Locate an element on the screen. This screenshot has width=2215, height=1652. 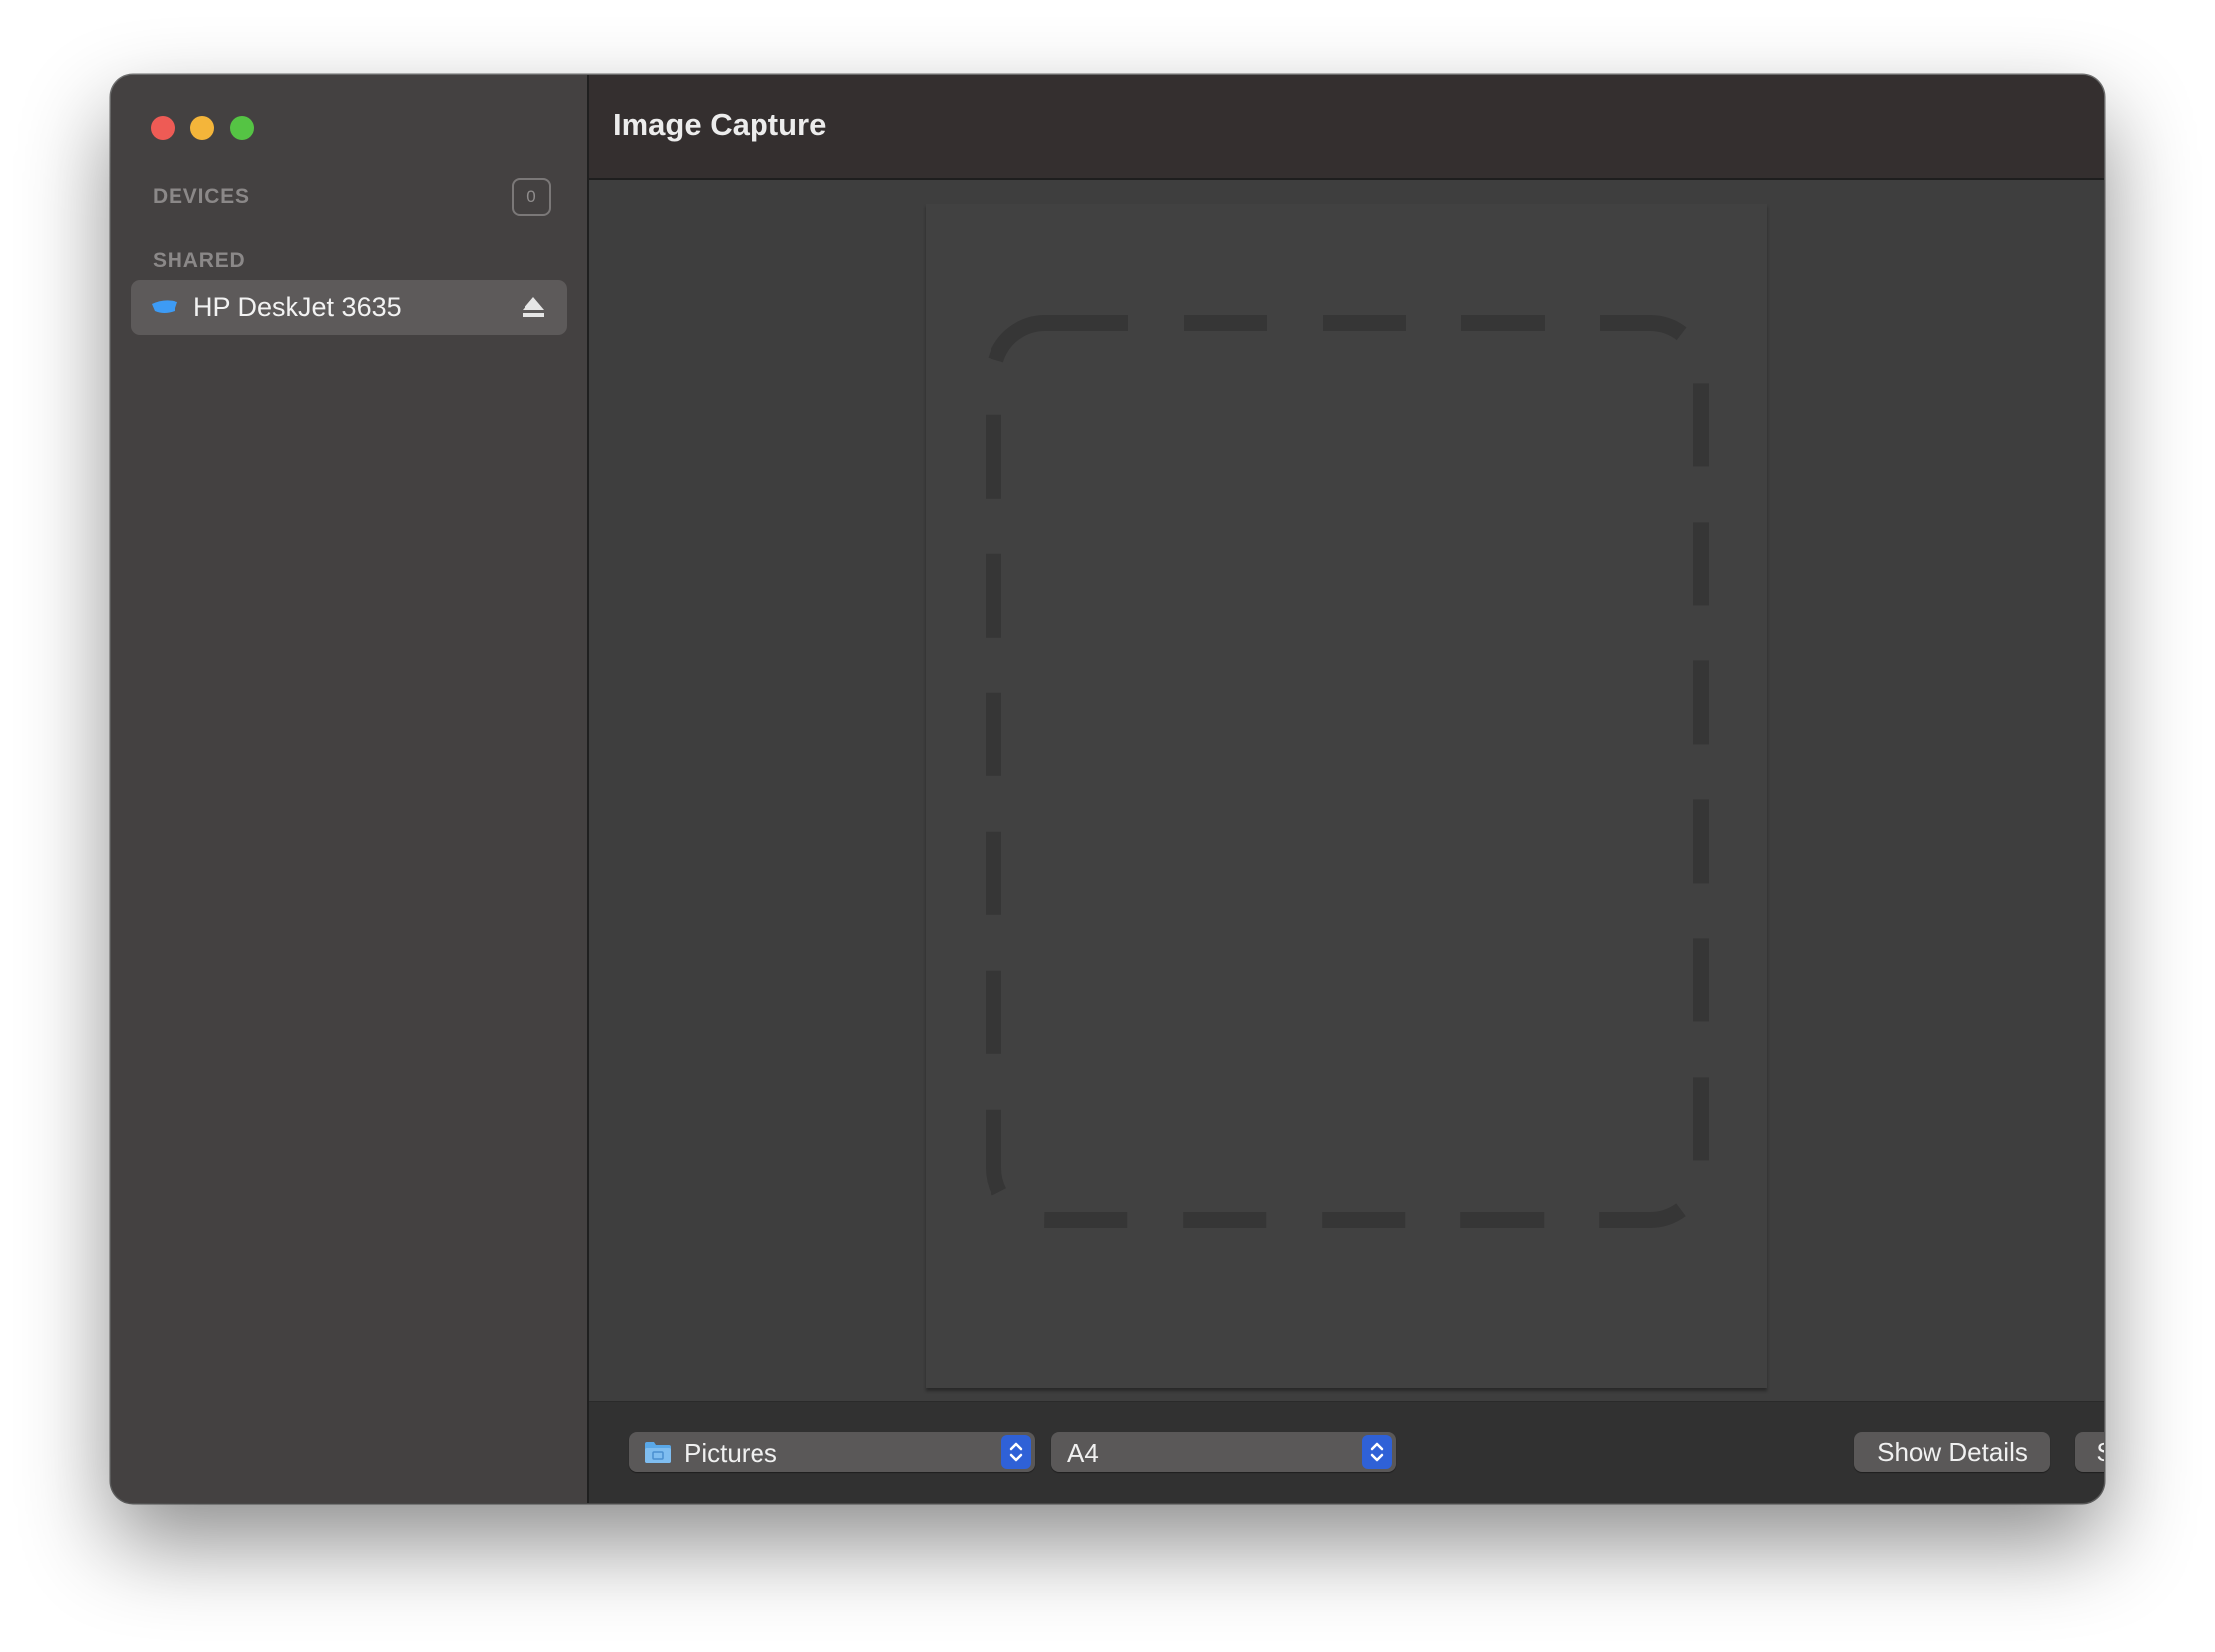
close-window-button is located at coordinates (163, 128).